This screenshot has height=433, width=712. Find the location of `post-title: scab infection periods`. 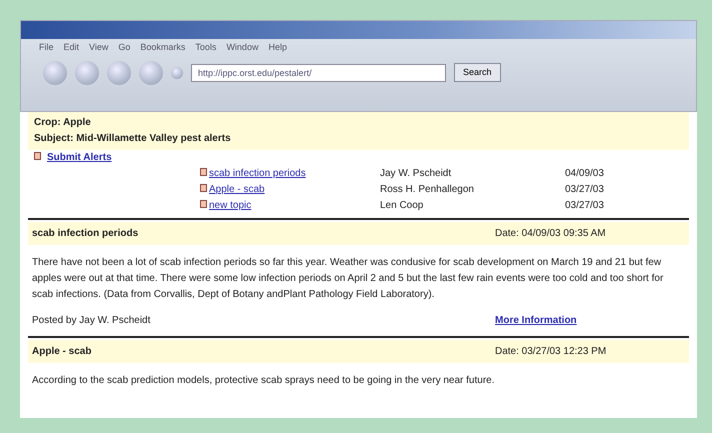

post-title: scab infection periods is located at coordinates (85, 234).